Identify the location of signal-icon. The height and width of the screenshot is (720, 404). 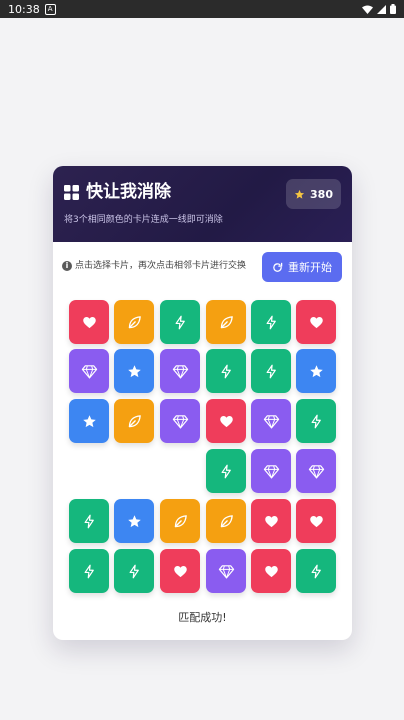
(381, 9).